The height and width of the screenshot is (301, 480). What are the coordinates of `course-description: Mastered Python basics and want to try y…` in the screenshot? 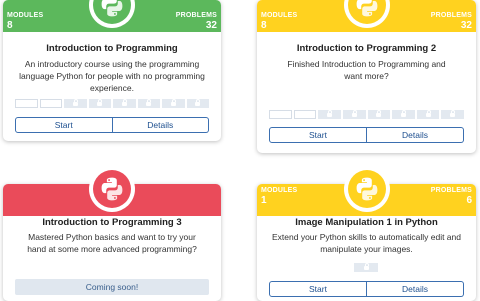 It's located at (112, 243).